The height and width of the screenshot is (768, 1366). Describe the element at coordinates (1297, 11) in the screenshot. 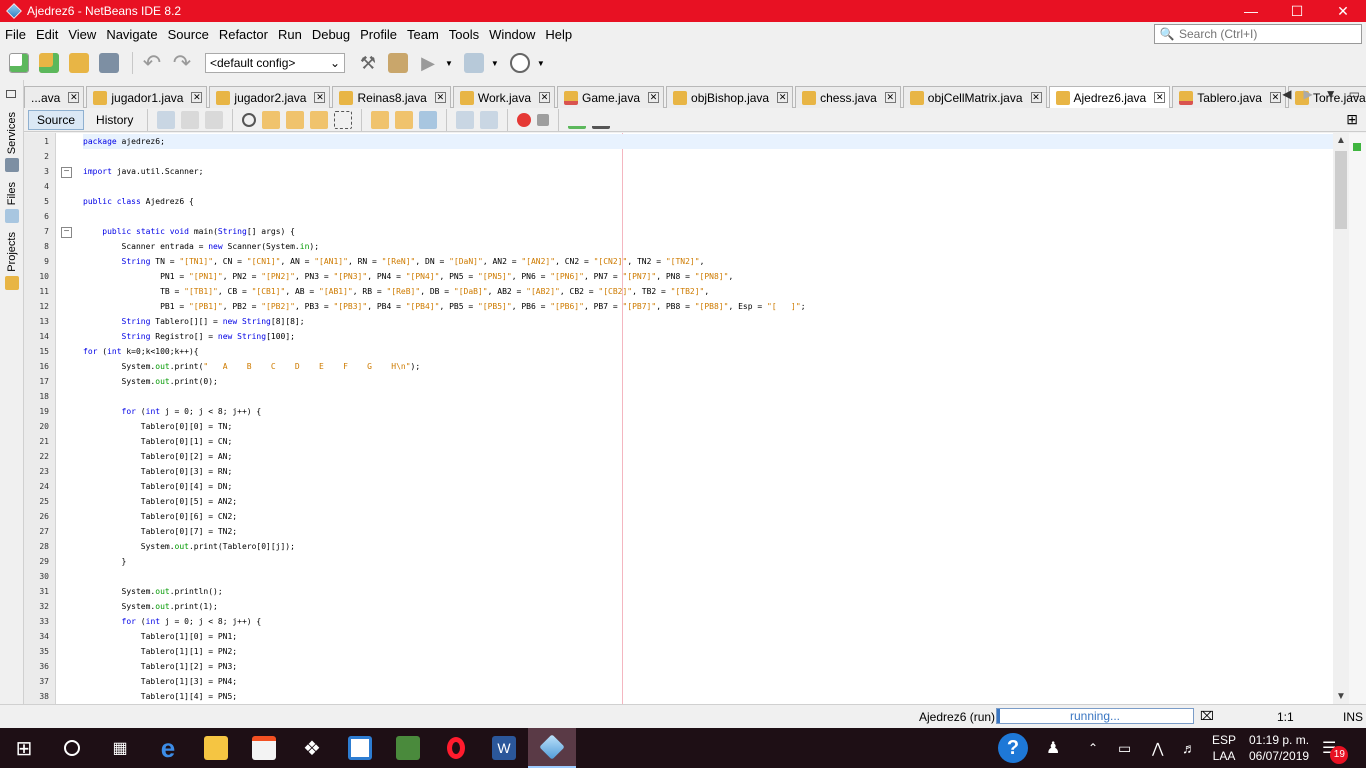

I see `maximize-icon: ☐` at that location.